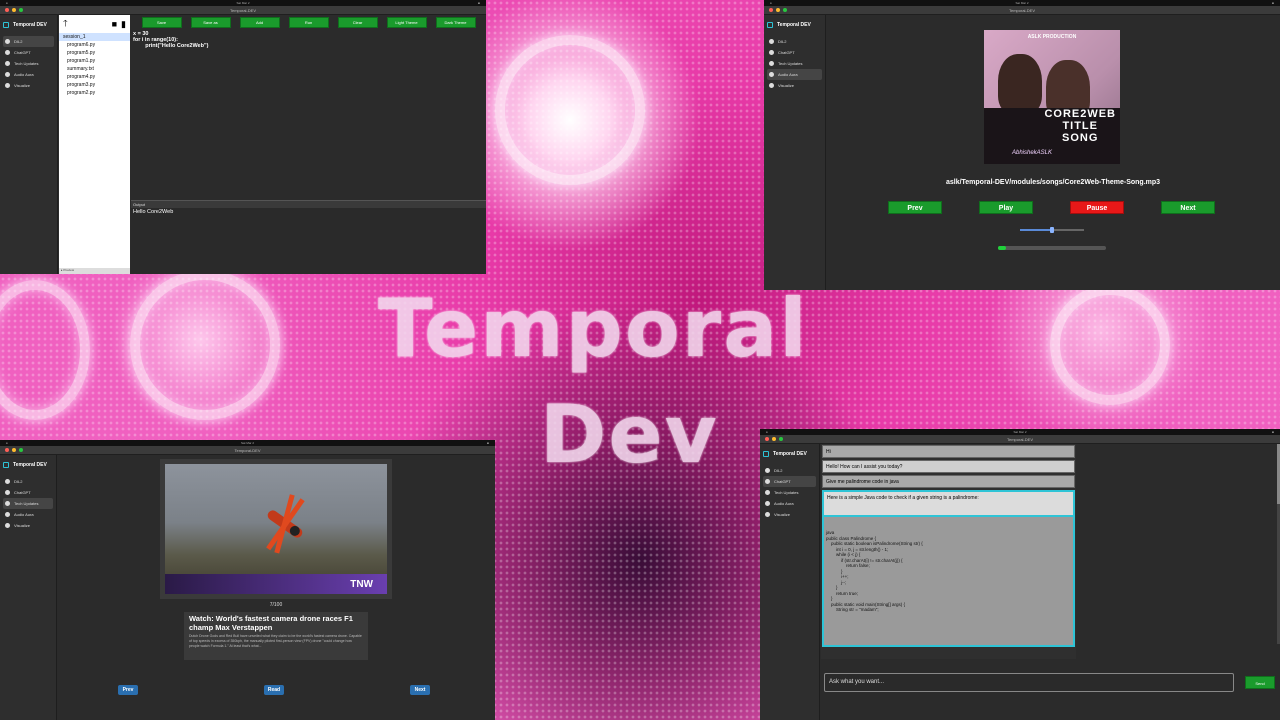 This screenshot has width=1280, height=720. I want to click on send-button: Send, so click(1260, 682).